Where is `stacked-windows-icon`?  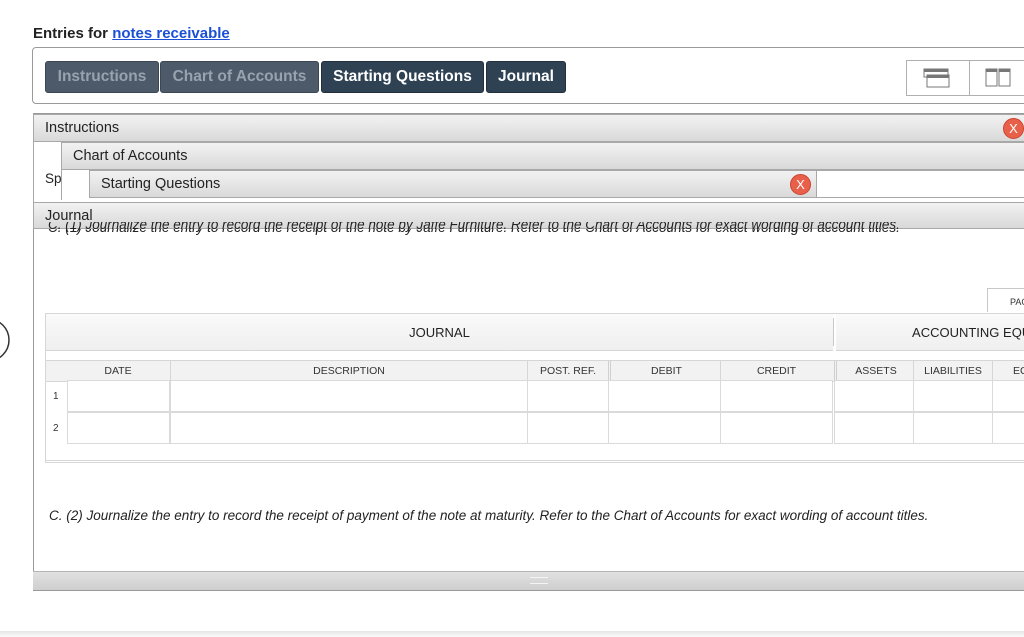
stacked-windows-icon is located at coordinates (937, 78).